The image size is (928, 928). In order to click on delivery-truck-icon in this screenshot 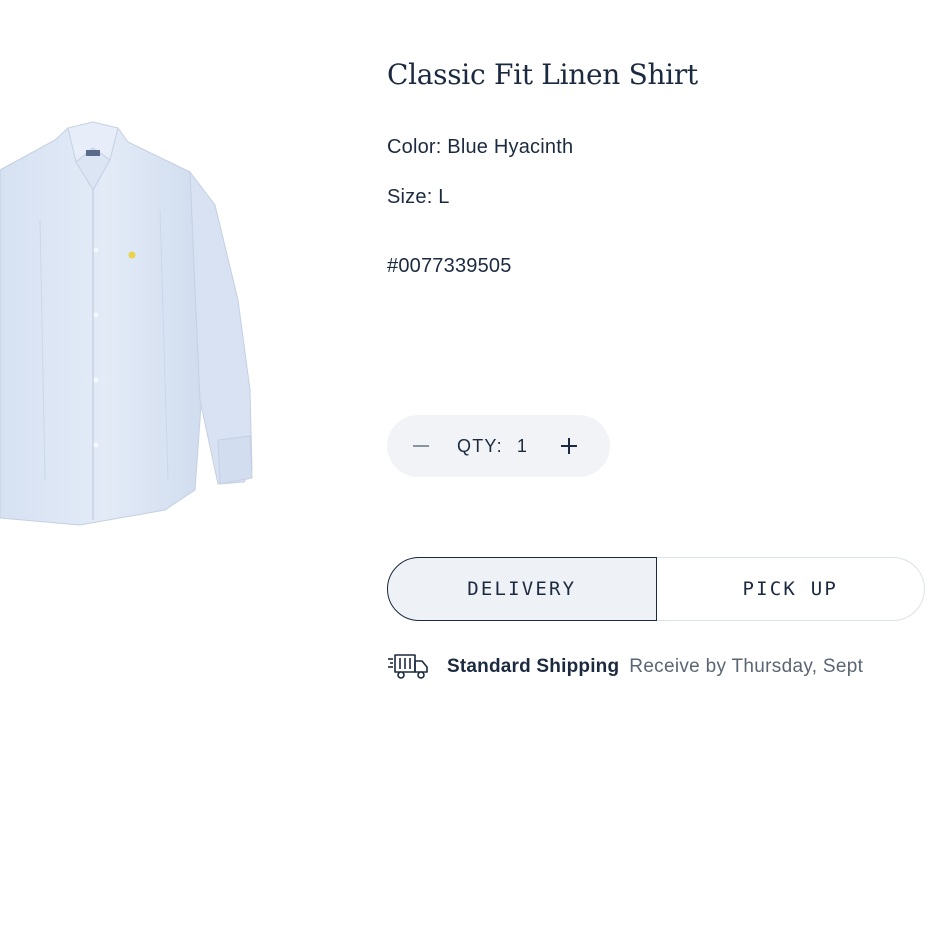, I will do `click(408, 666)`.